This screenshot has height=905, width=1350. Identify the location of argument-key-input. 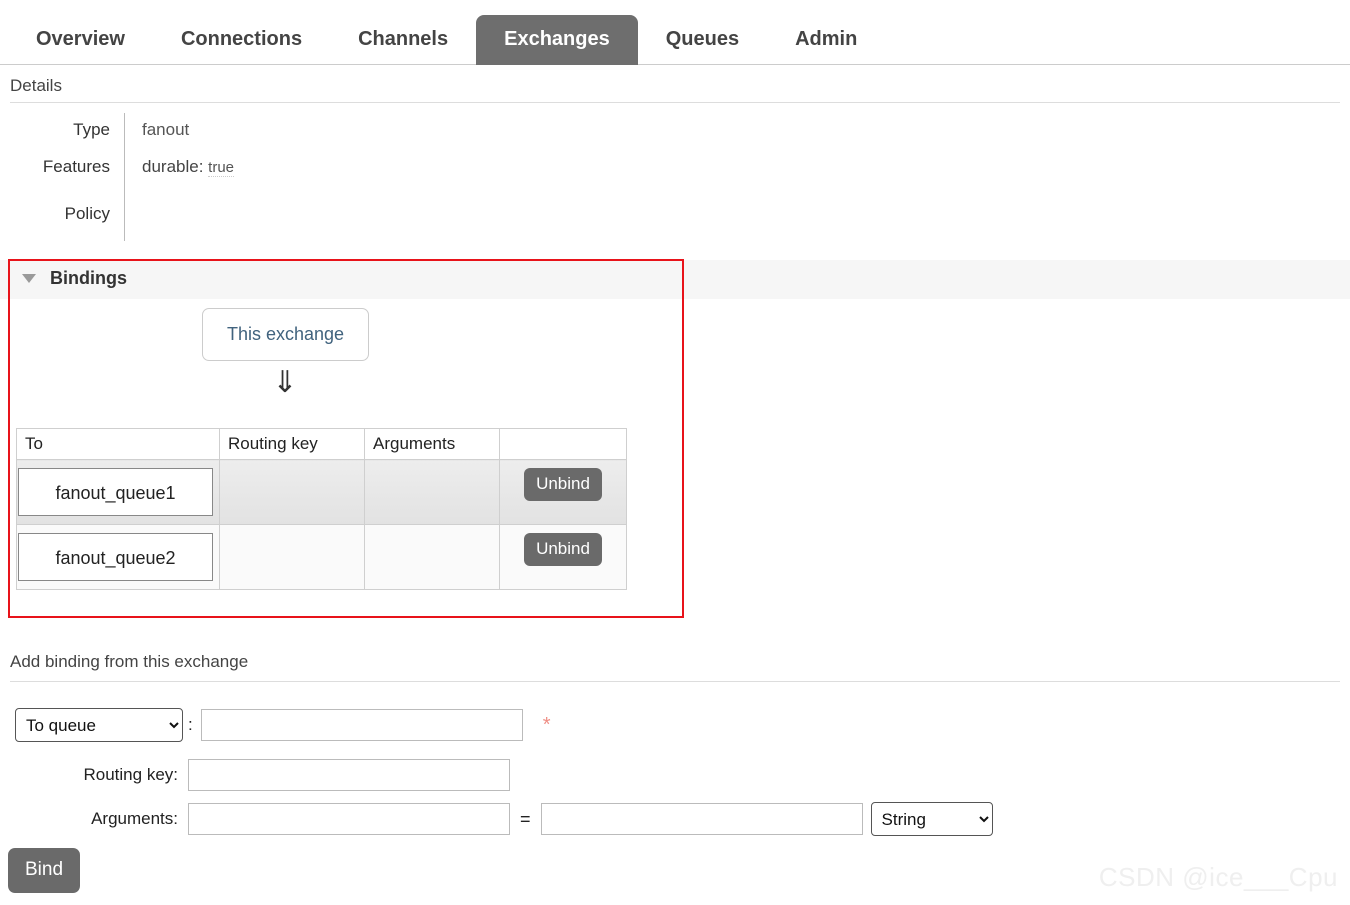
(349, 819).